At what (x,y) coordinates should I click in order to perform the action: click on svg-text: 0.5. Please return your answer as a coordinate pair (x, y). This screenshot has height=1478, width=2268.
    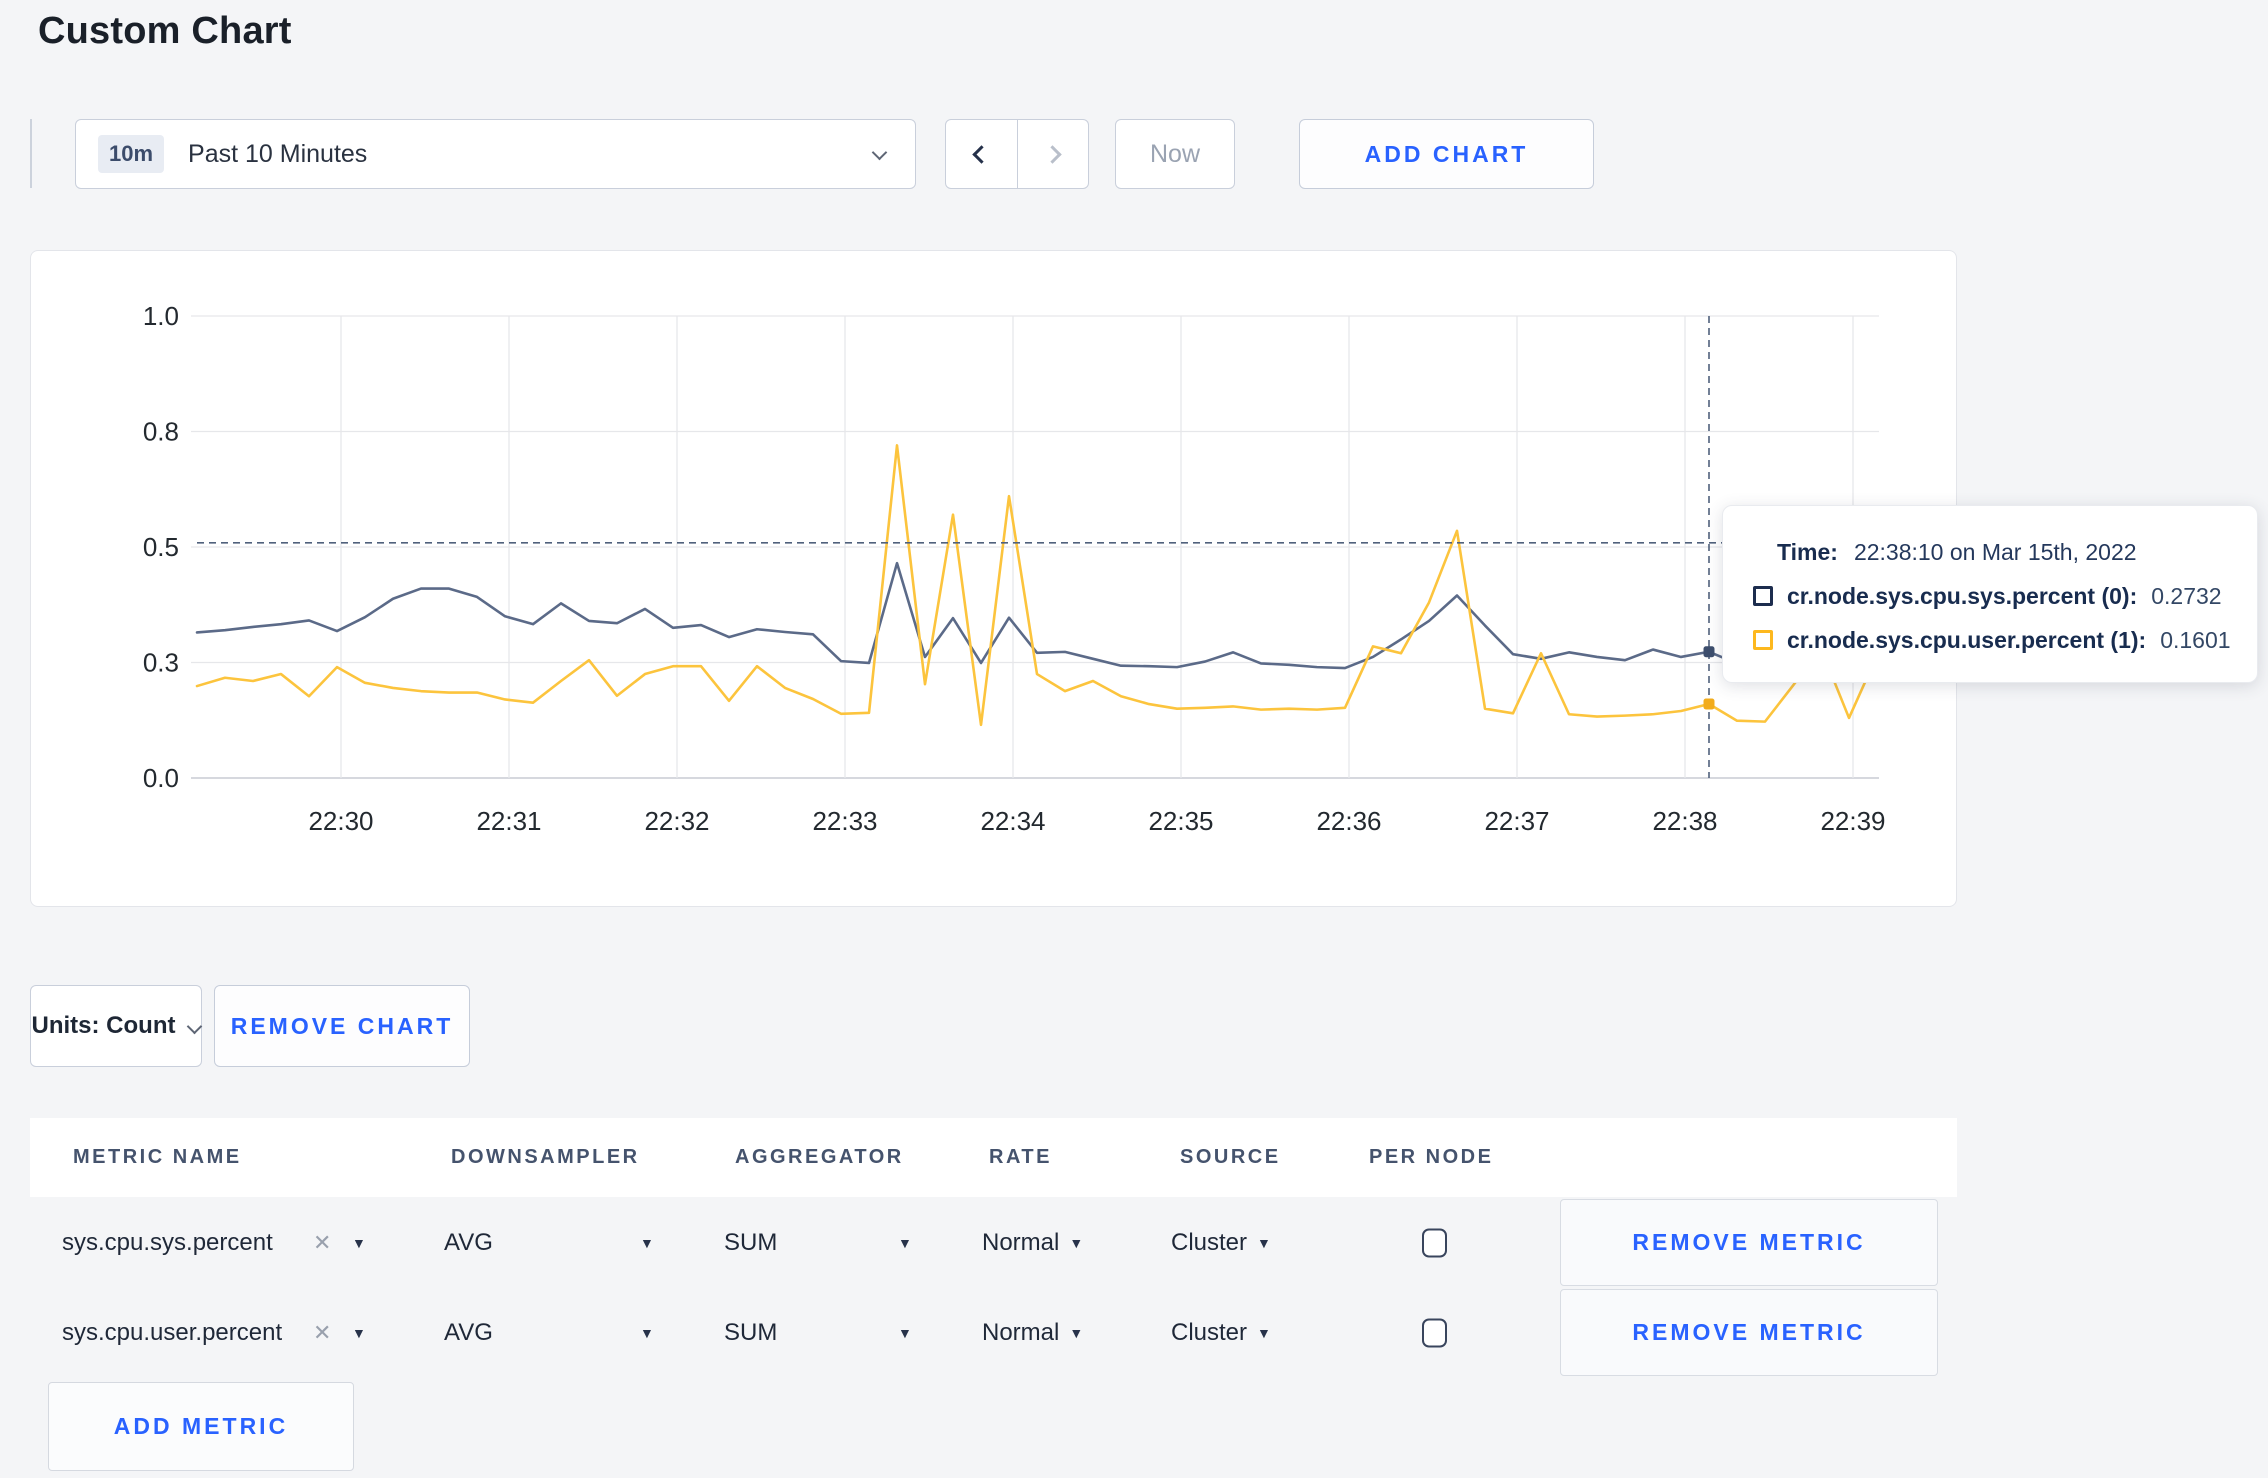
    Looking at the image, I should click on (161, 547).